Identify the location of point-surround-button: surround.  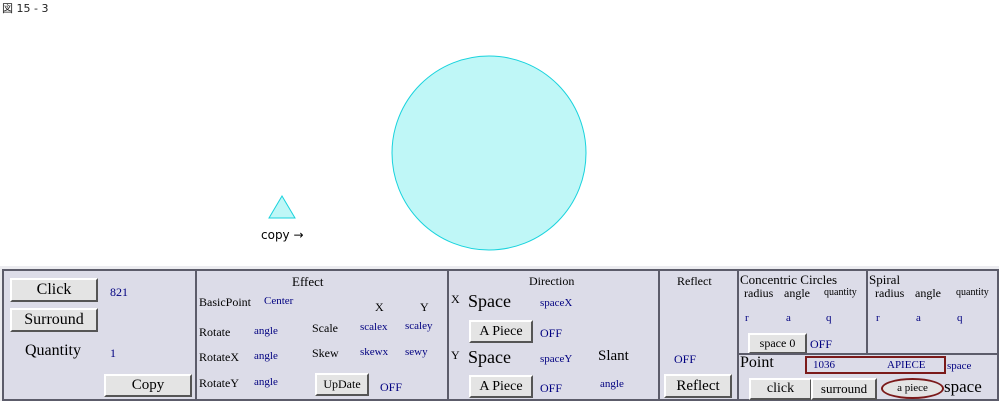
(844, 389).